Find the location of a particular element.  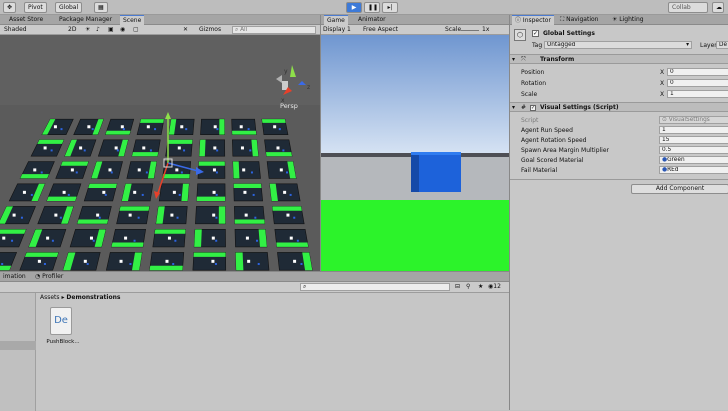

tab-package-manager: Package Manager is located at coordinates (85, 20).